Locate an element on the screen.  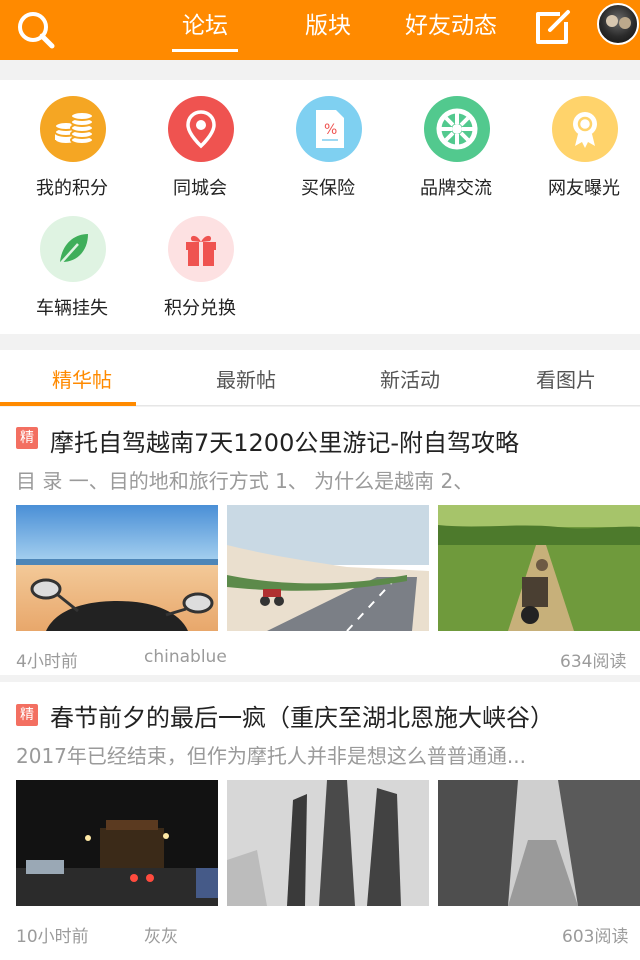
document-icon: % is located at coordinates (329, 129).